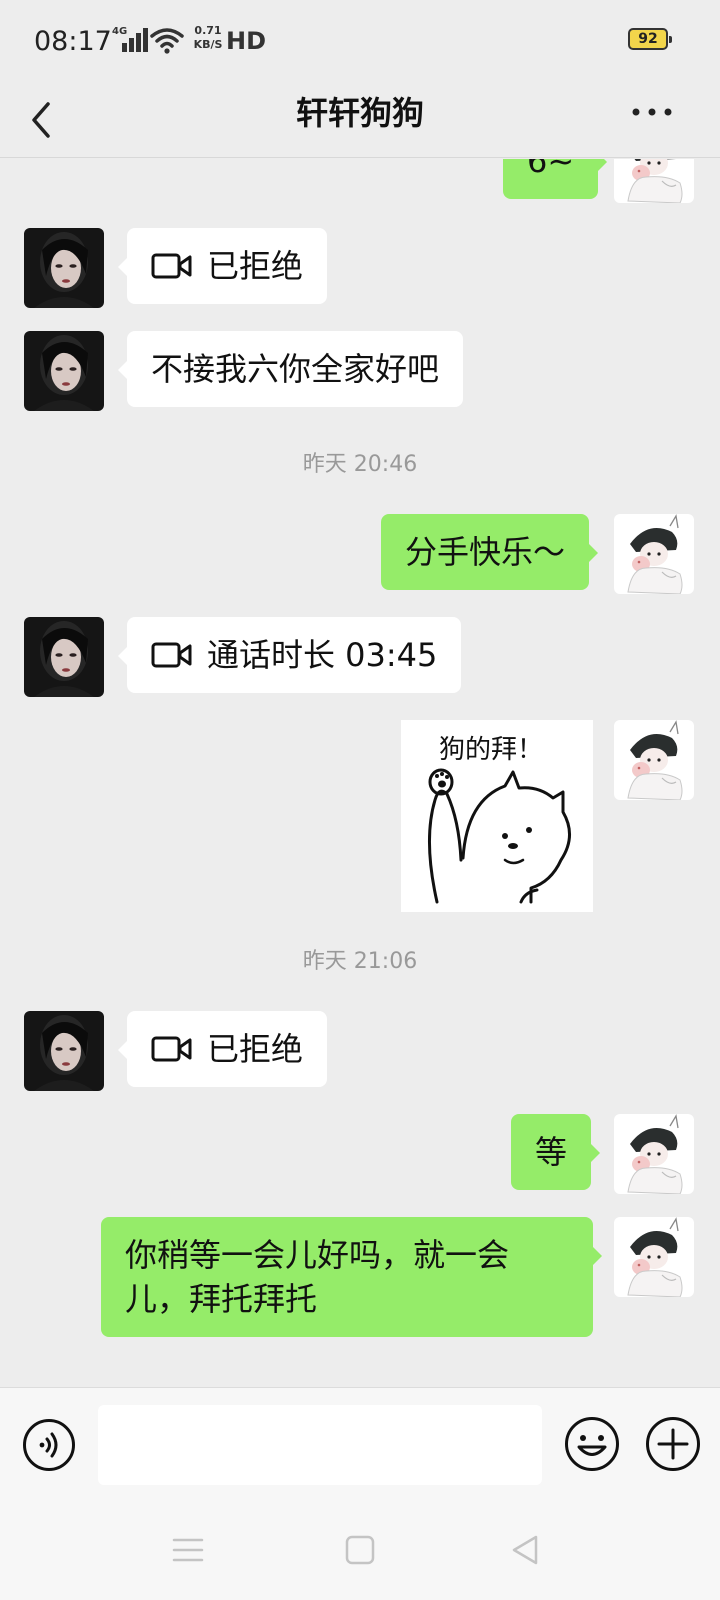 This screenshot has width=720, height=1600. What do you see at coordinates (295, 369) in the screenshot?
I see `message-text: 不接我六你全家好吧` at bounding box center [295, 369].